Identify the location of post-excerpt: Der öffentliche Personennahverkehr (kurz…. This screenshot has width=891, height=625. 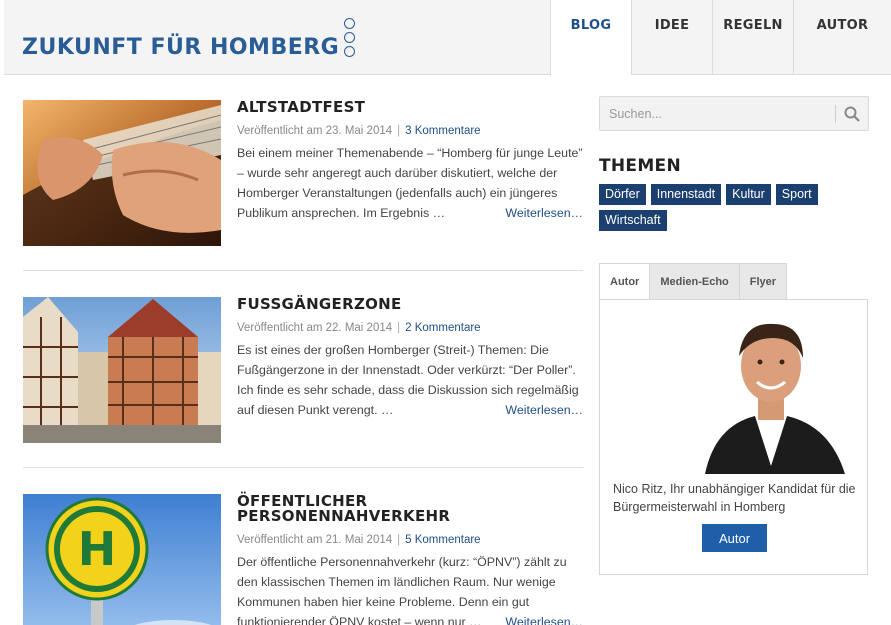
(410, 588).